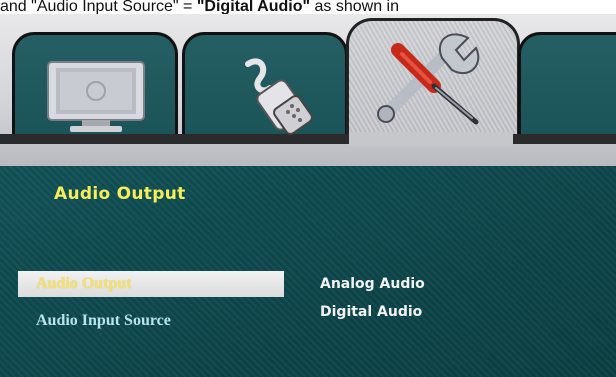 The width and height of the screenshot is (616, 377). What do you see at coordinates (432, 79) in the screenshot?
I see `tools-icon` at bounding box center [432, 79].